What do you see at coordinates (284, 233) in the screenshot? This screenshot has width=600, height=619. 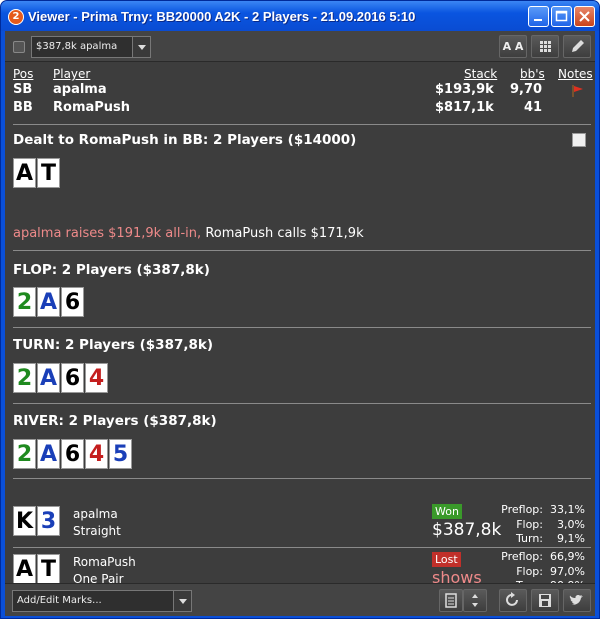 I see `call-action: RomaPush calls $171,9k` at bounding box center [284, 233].